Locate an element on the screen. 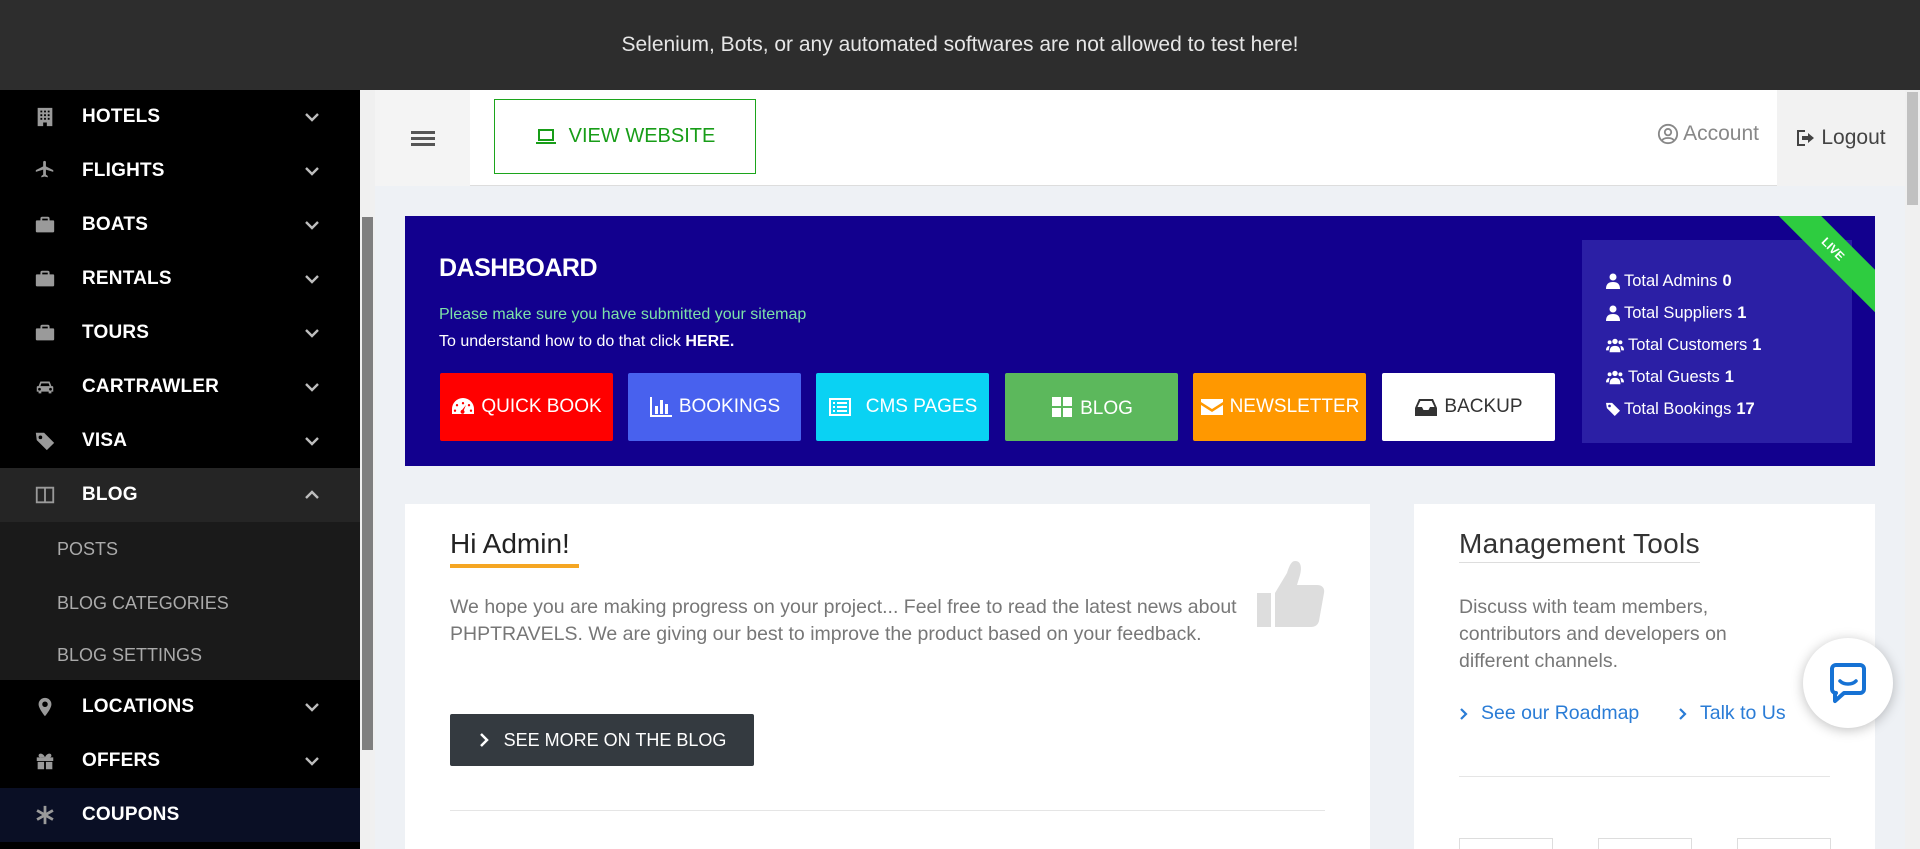  dashboard-gauge-icon is located at coordinates (463, 406).